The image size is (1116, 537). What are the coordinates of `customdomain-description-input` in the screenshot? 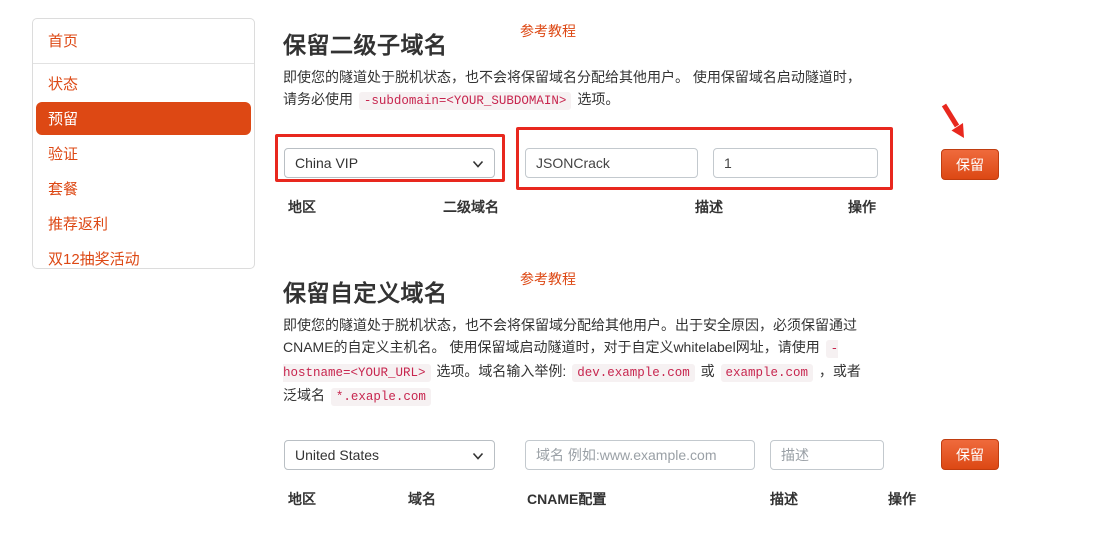 It's located at (827, 455).